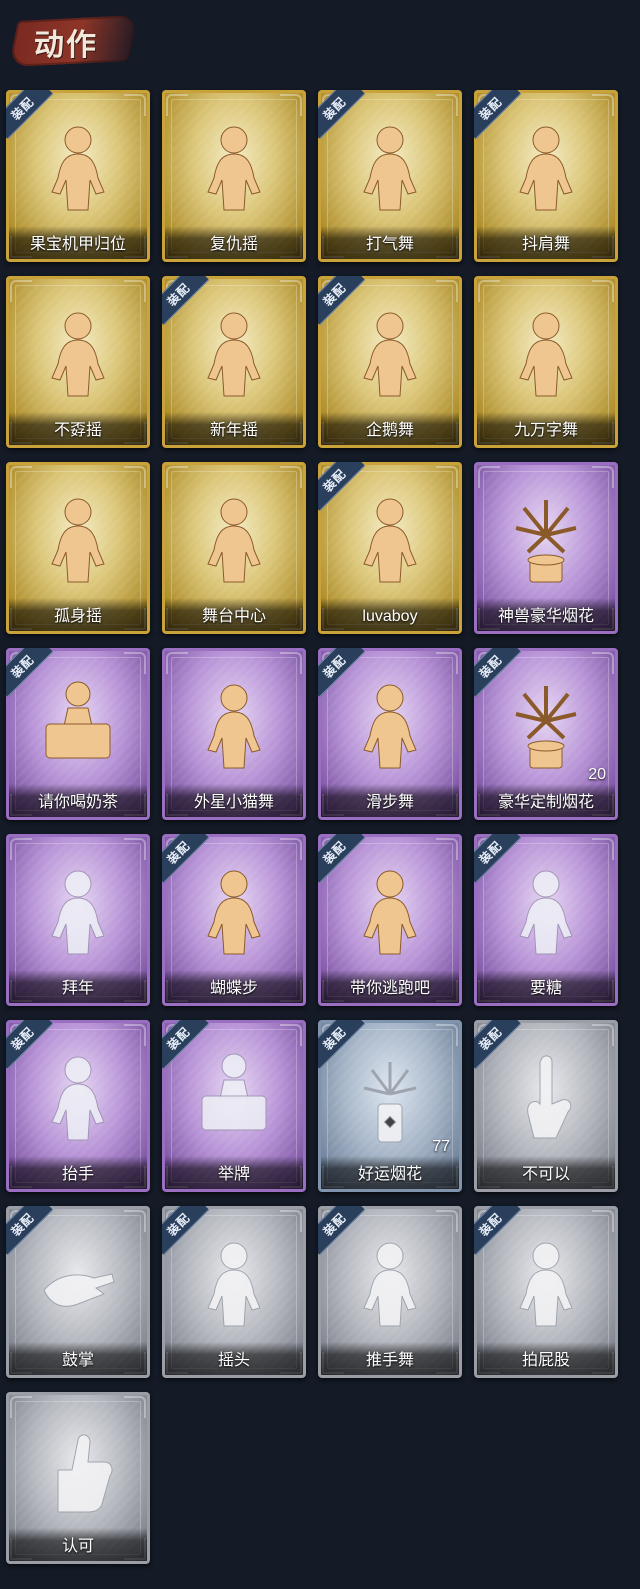  Describe the element at coordinates (77, 1546) in the screenshot. I see `emote-name: 认可` at that location.